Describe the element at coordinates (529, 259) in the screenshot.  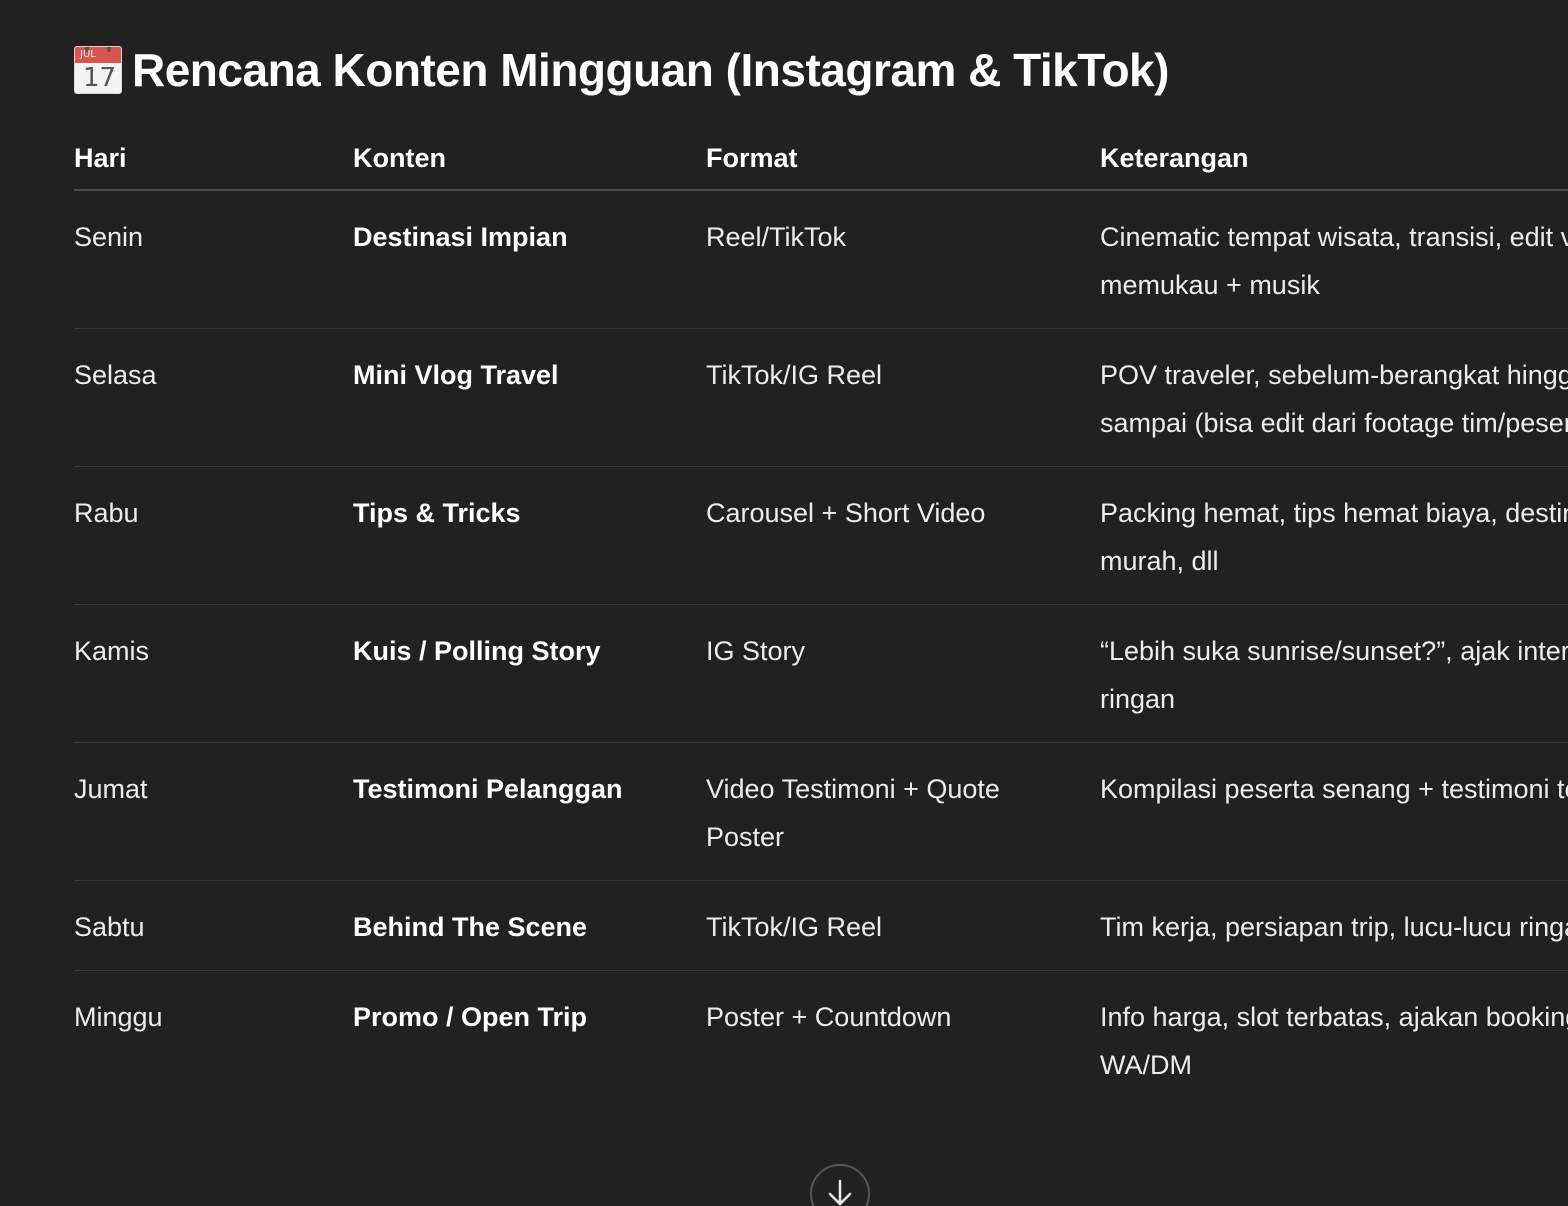
I see `cell-konten: Destinasi Impian` at that location.